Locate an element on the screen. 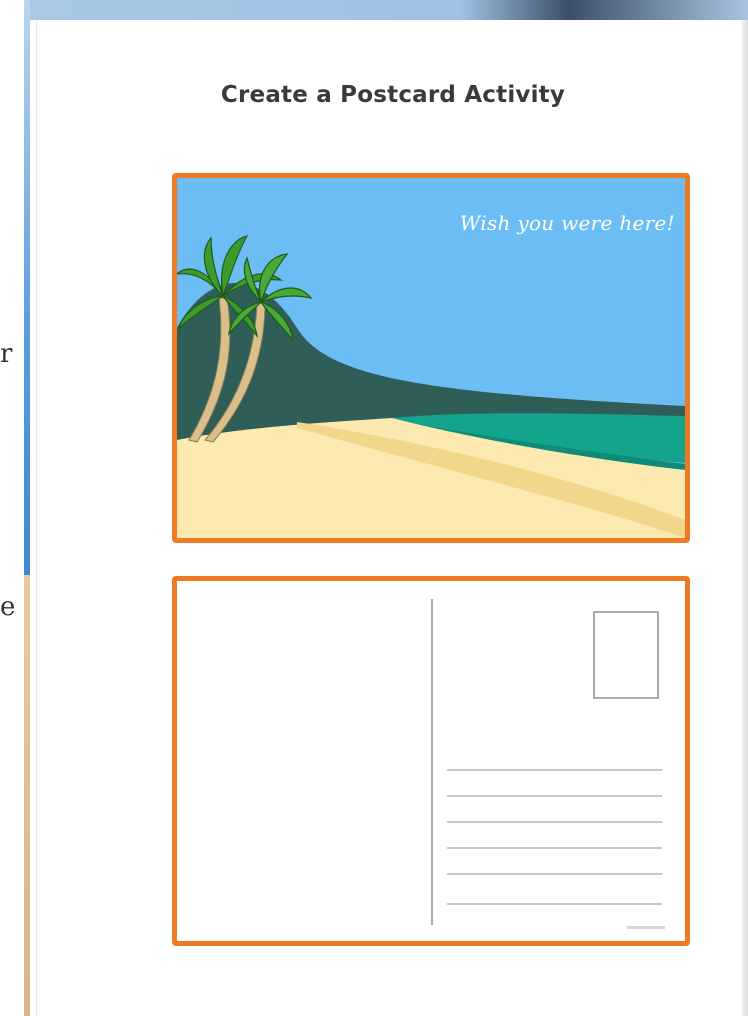  postcard-divider is located at coordinates (432, 762).